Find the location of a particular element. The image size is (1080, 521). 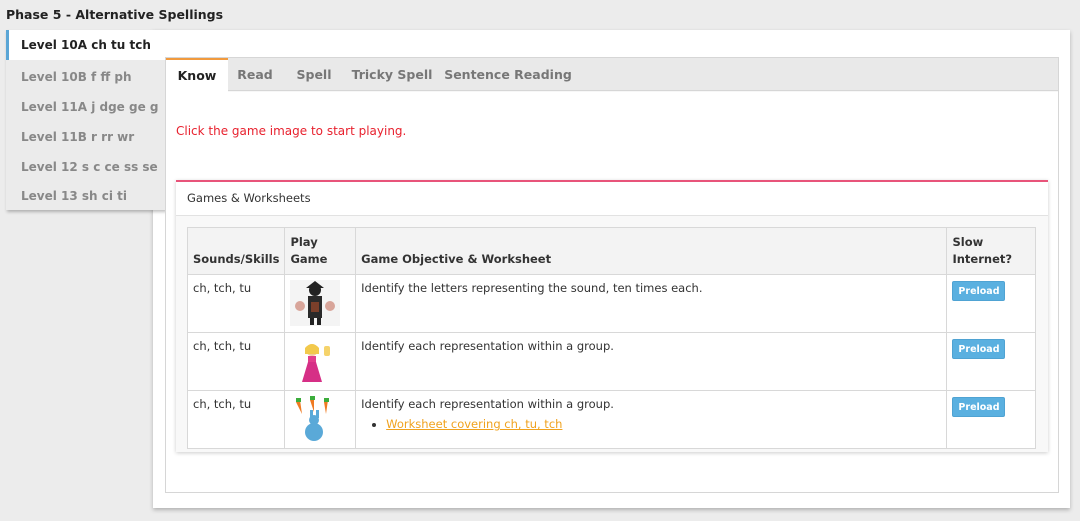

bunny-carrots-game-icon is located at coordinates (315, 419).